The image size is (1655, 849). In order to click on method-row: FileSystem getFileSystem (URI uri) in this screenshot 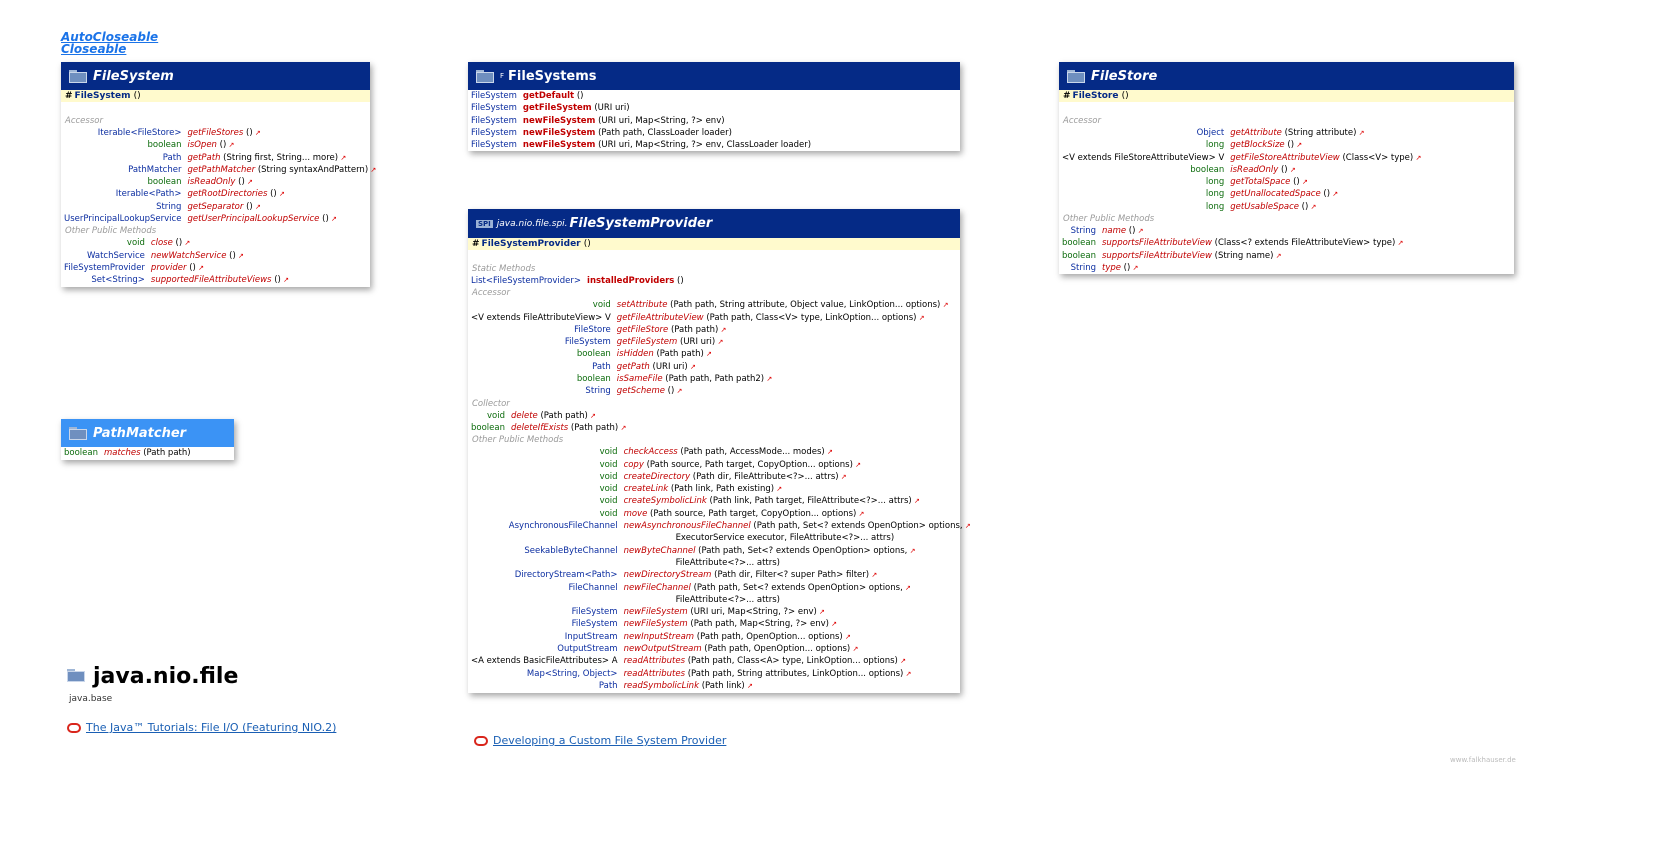, I will do `click(714, 108)`.